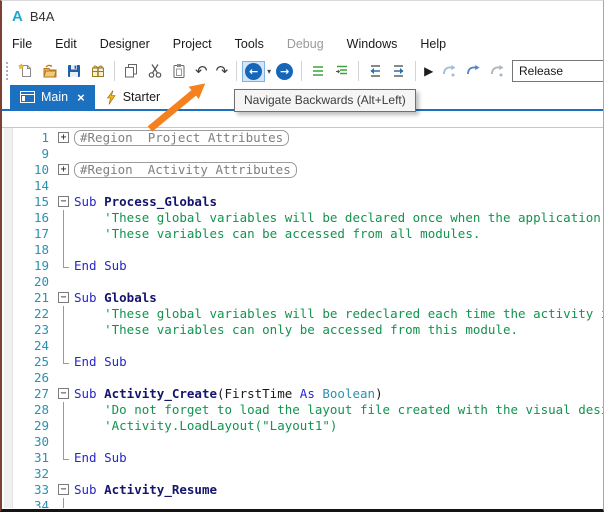 Image resolution: width=604 pixels, height=512 pixels. I want to click on menu-file: File, so click(22, 44).